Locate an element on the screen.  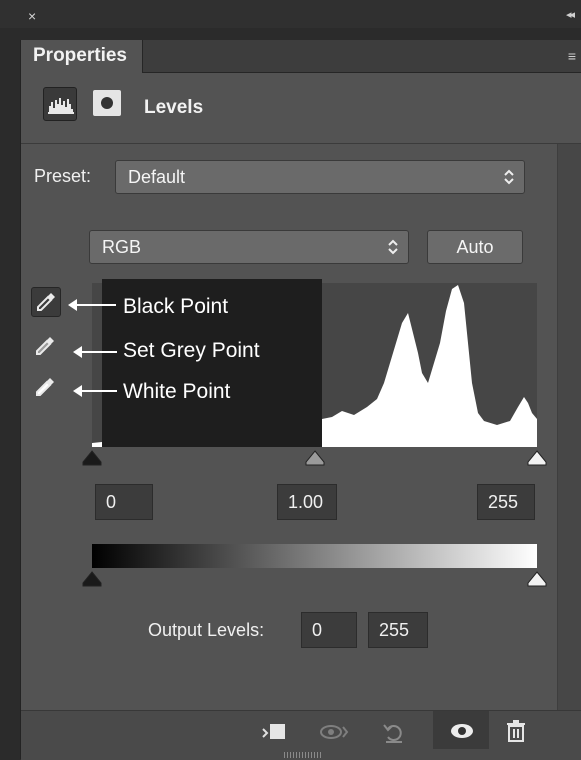
grey-point-eyedropper is located at coordinates (46, 347).